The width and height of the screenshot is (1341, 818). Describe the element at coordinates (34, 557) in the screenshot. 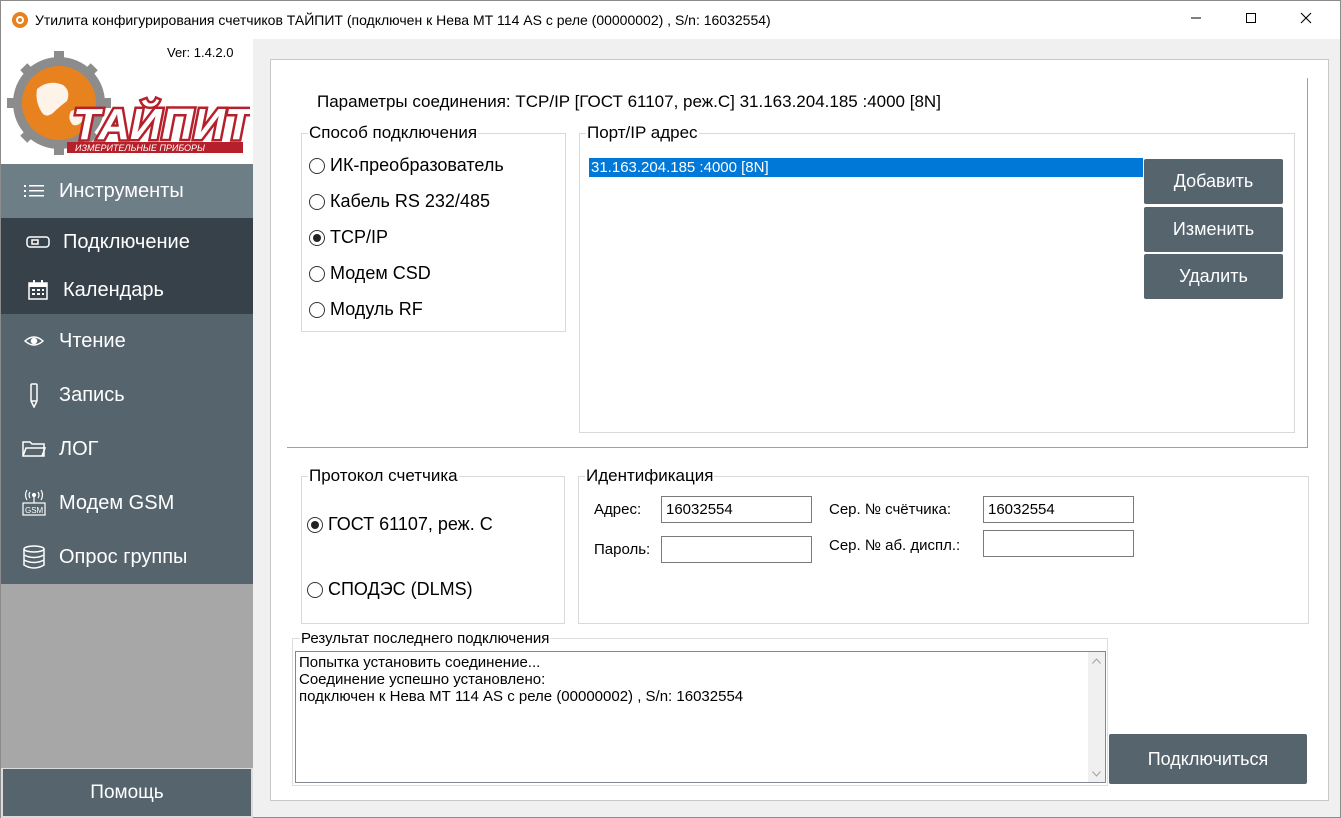

I see `database-icon` at that location.